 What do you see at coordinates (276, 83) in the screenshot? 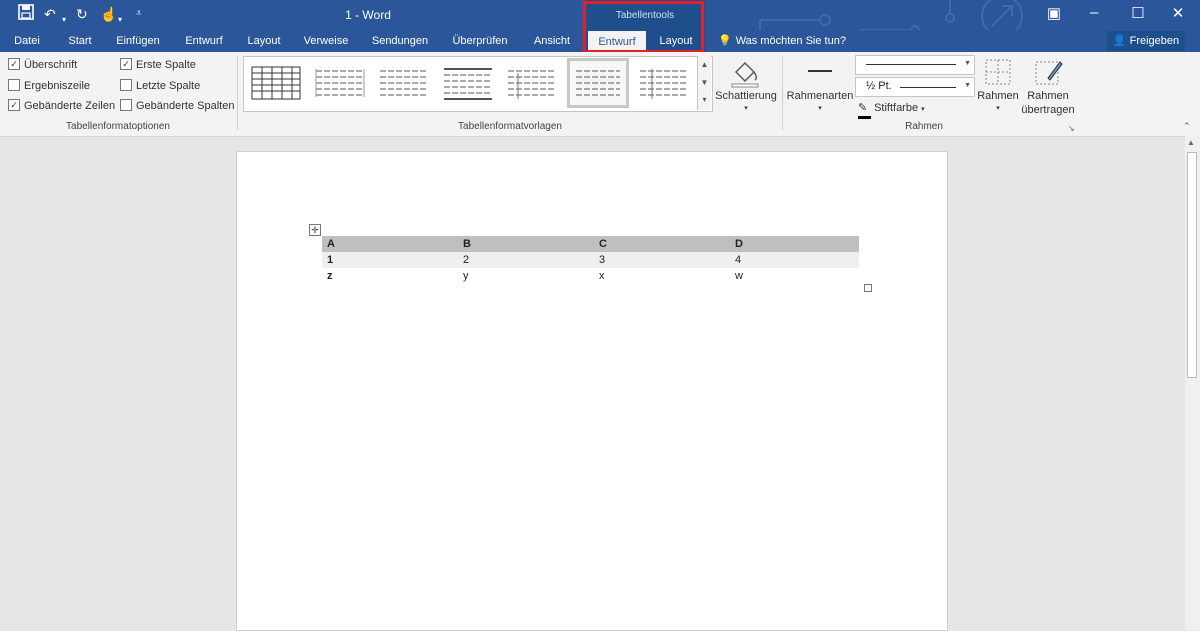
I see `table-style-grid` at bounding box center [276, 83].